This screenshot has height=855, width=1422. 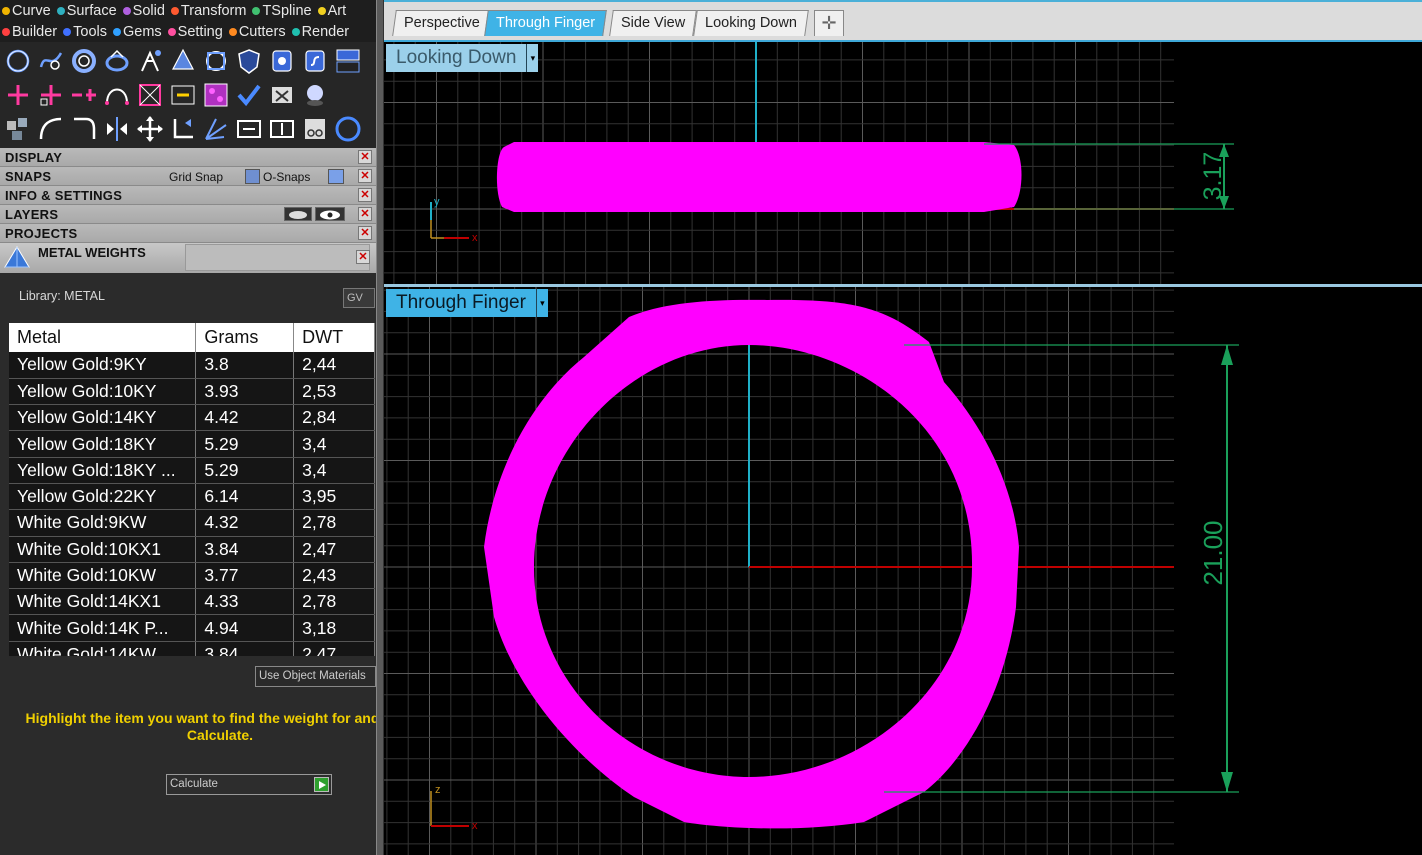 I want to click on table-row: White Gold:10KX1 3.84 2,47, so click(x=192, y=549).